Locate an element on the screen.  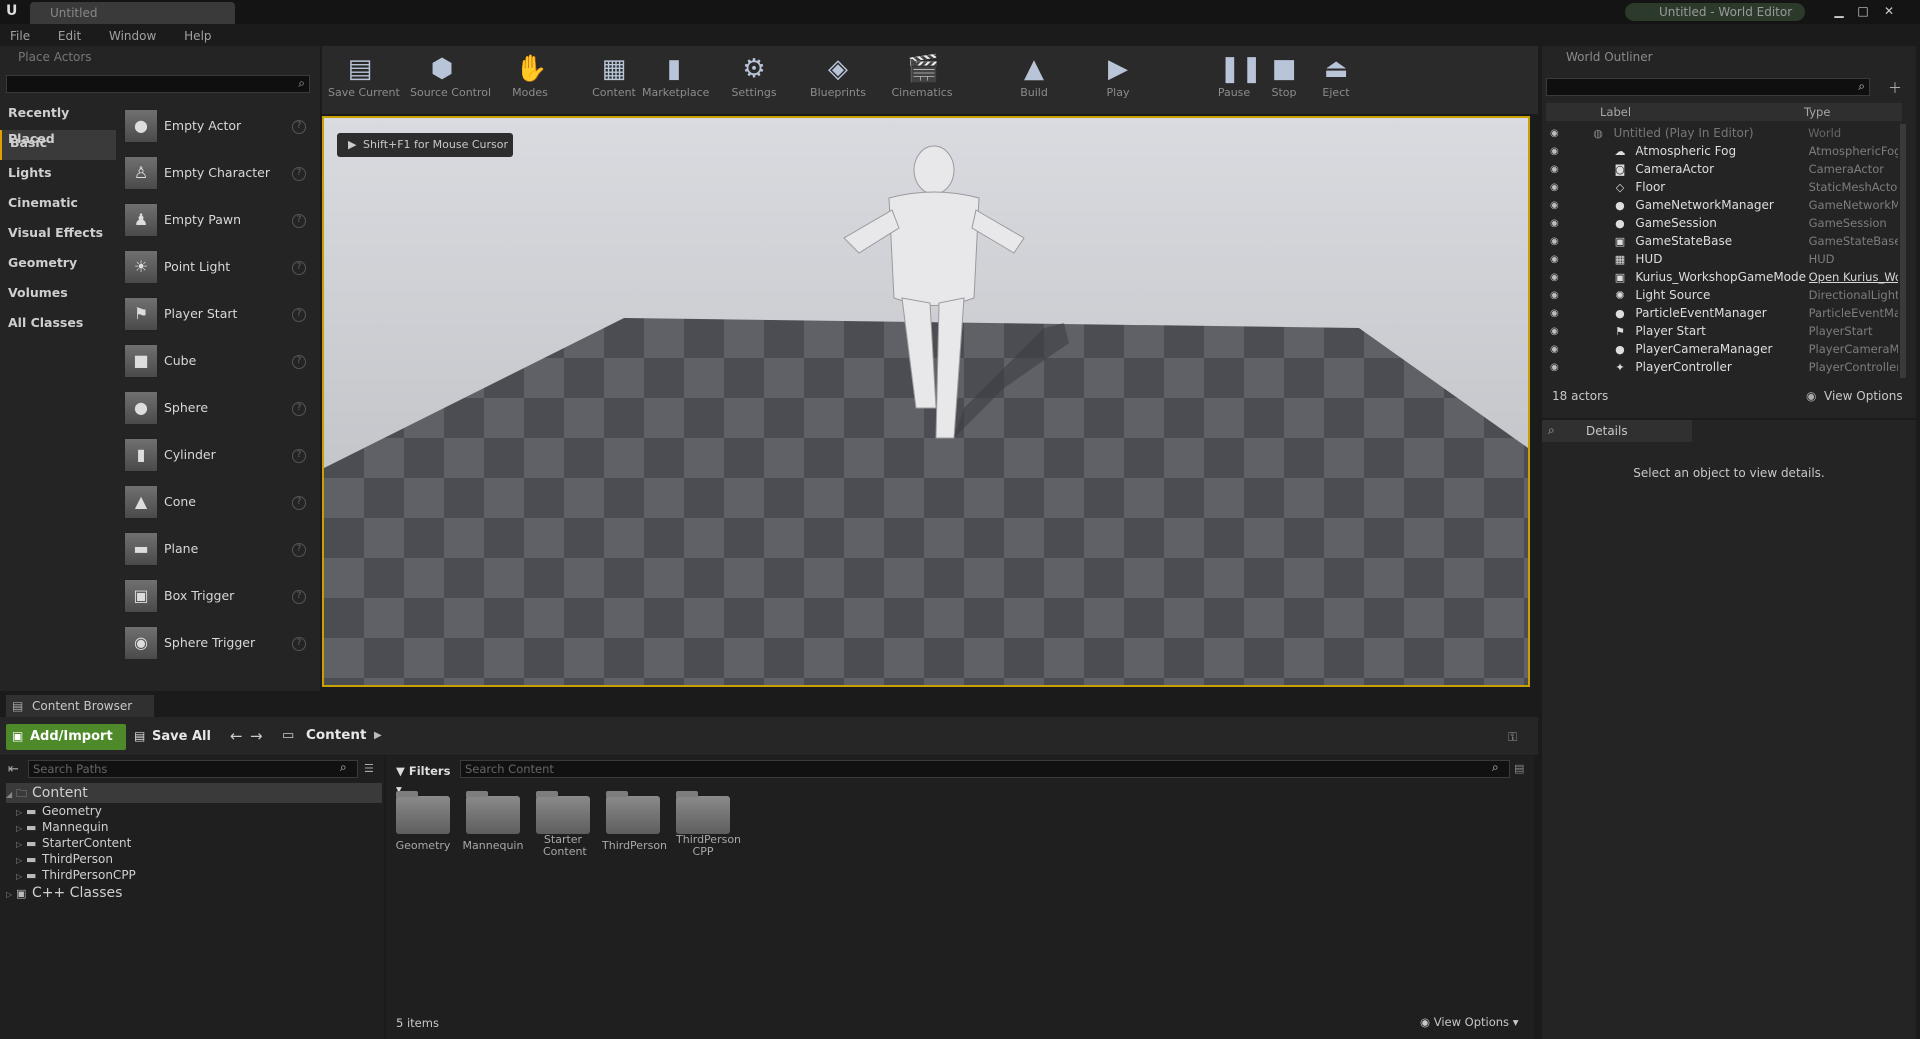
outliner-row: ◉ ✦ PlayerController PlayerController is located at coordinates (1722, 367).